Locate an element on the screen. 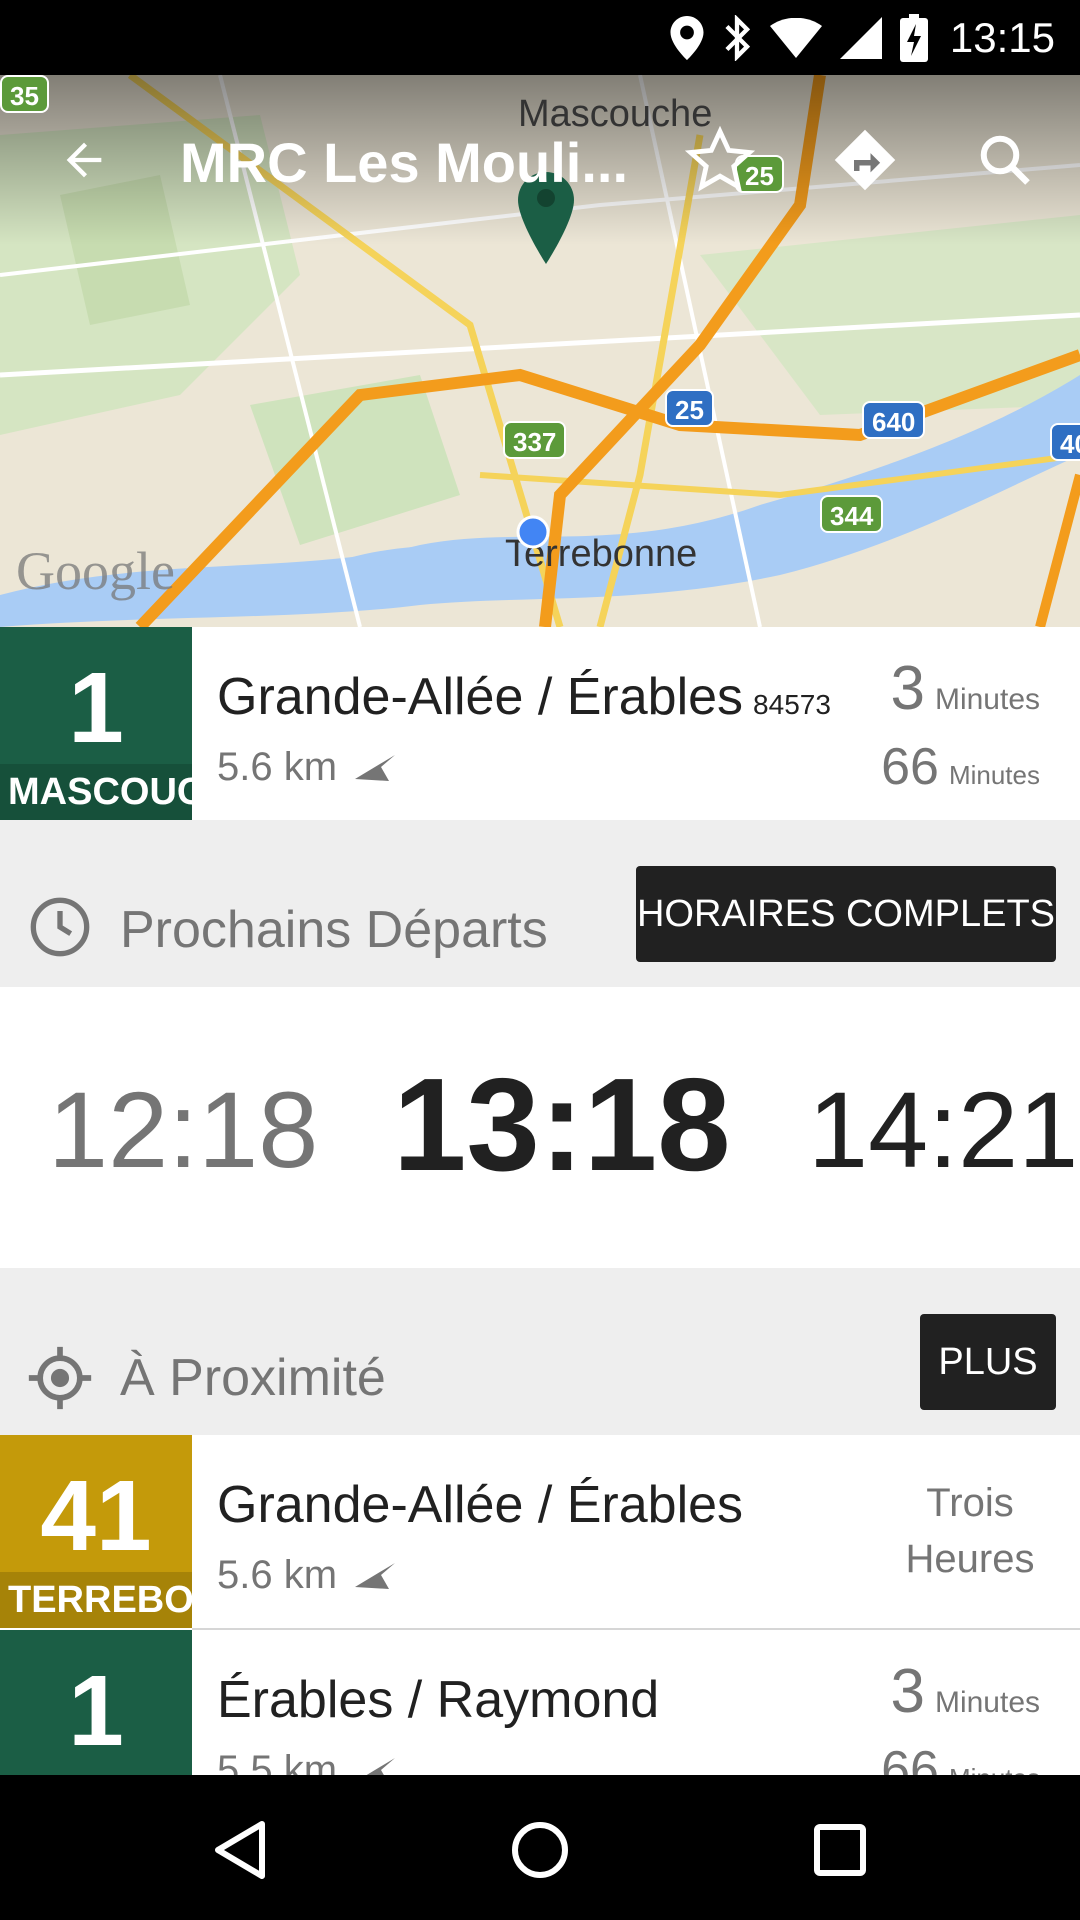  route-tile: 1 MASCOUC is located at coordinates (96, 723).